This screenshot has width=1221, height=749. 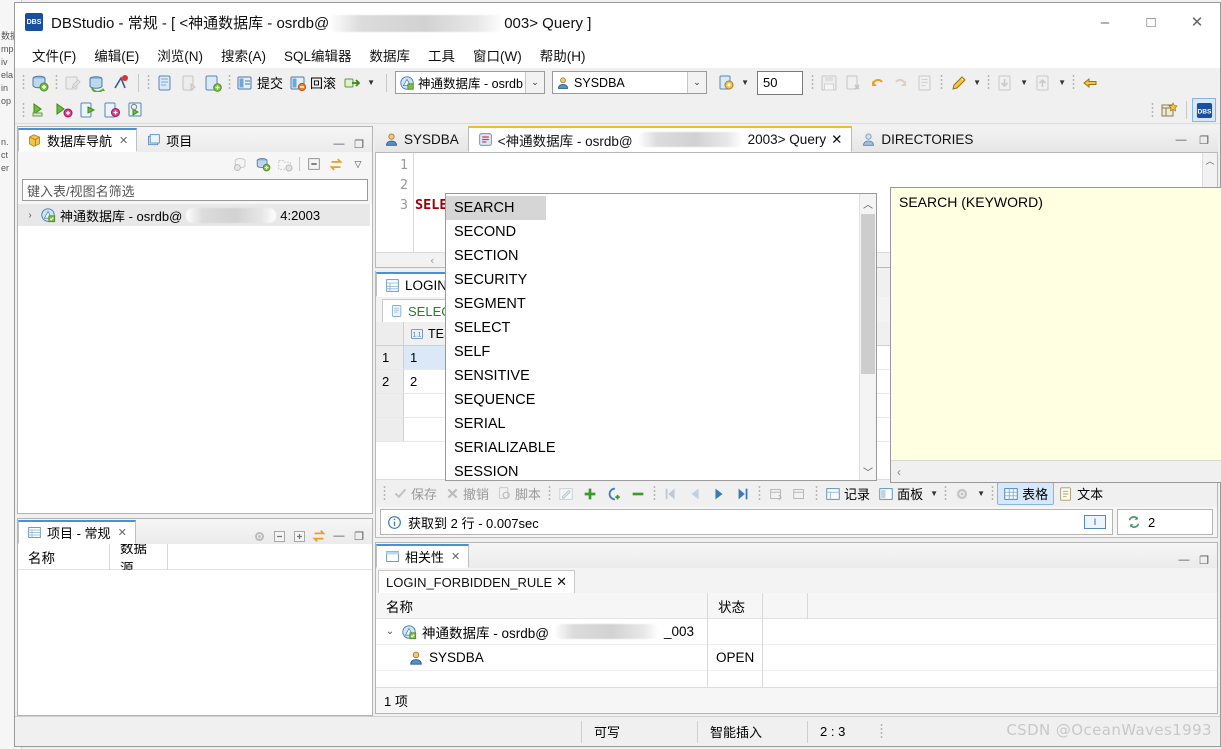 What do you see at coordinates (423, 556) in the screenshot?
I see `tab-relations: 相关性 ✕` at bounding box center [423, 556].